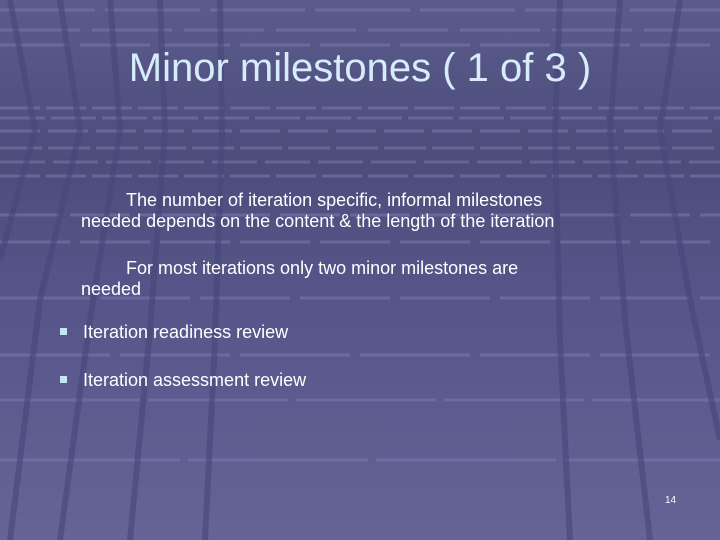 The width and height of the screenshot is (720, 540). I want to click on slide-title: Minor milestones ( 1 of 3 ), so click(360, 68).